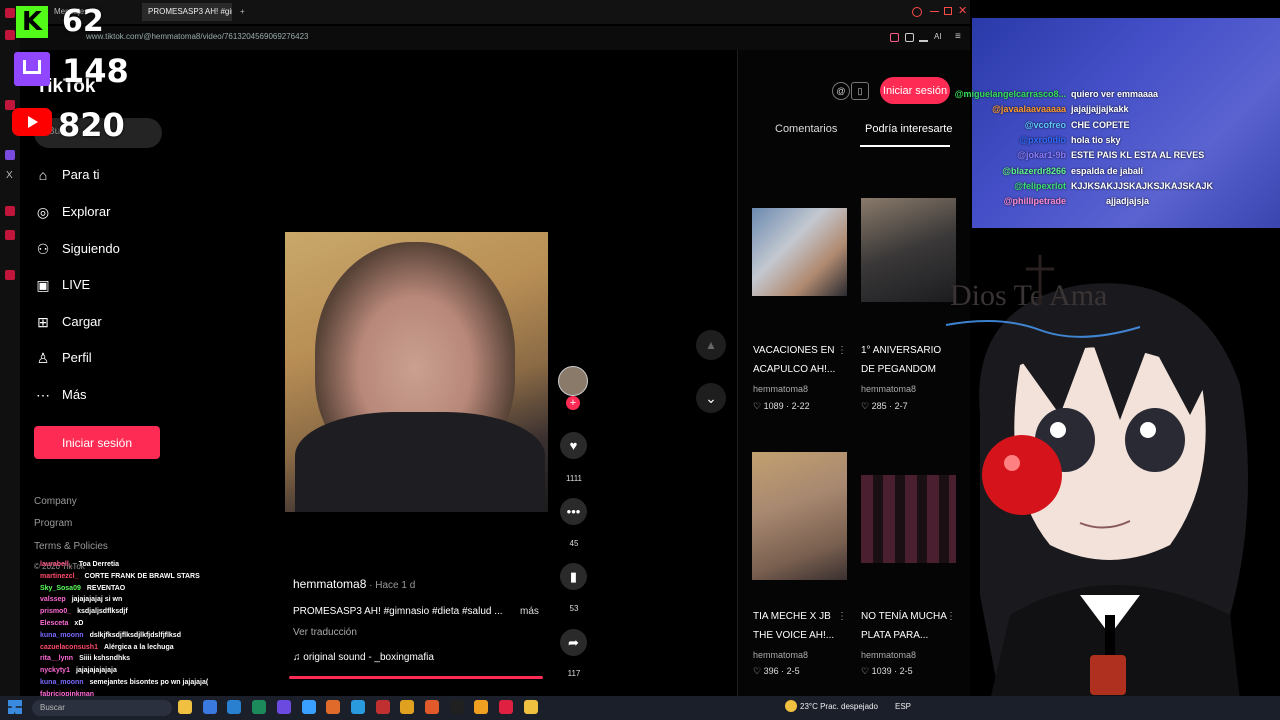 This screenshot has height=720, width=1280. What do you see at coordinates (1034, 170) in the screenshot?
I see `chat-username: @blazerdr8266` at bounding box center [1034, 170].